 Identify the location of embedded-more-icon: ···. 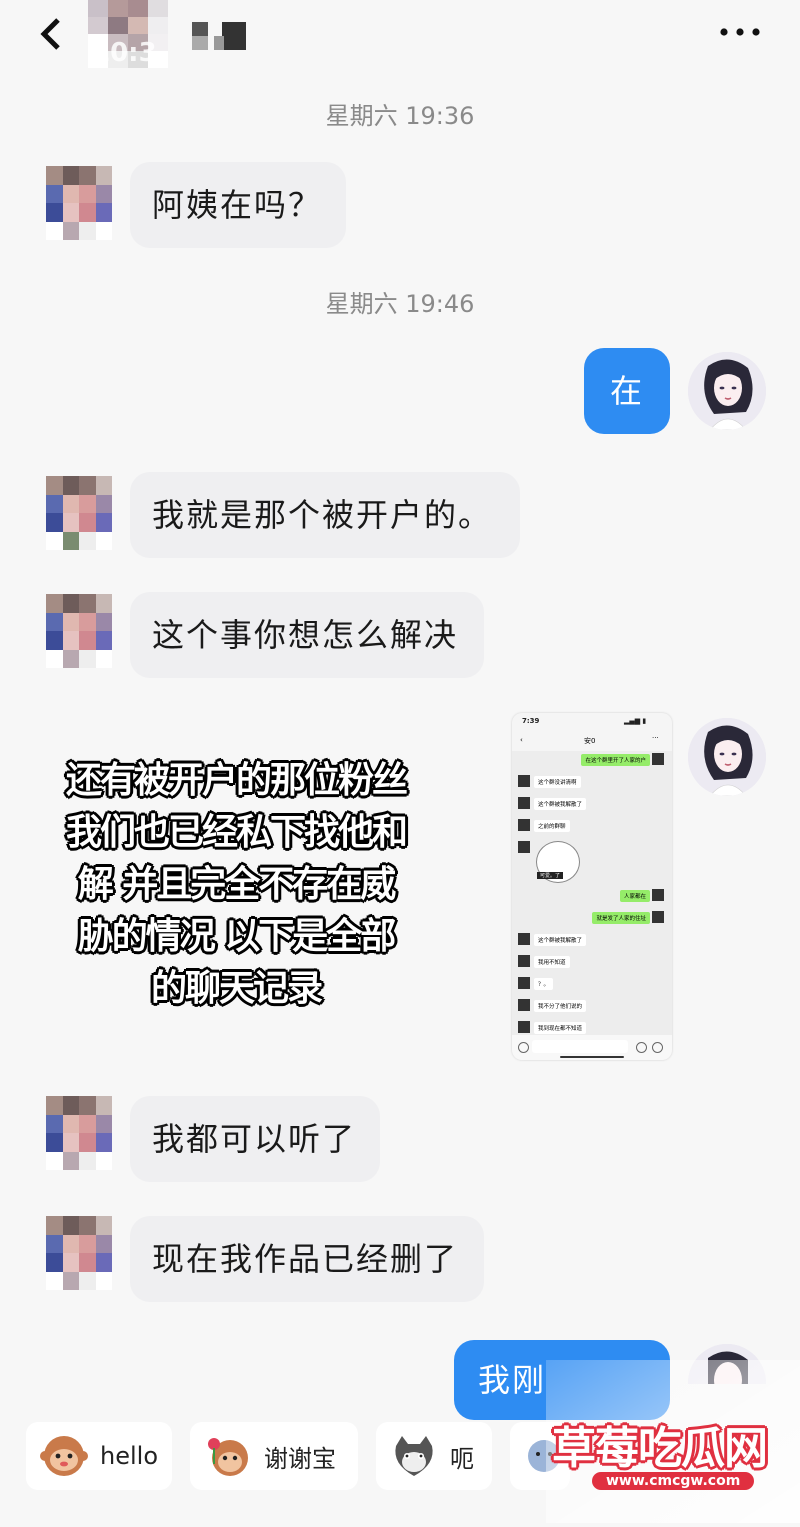
(655, 738).